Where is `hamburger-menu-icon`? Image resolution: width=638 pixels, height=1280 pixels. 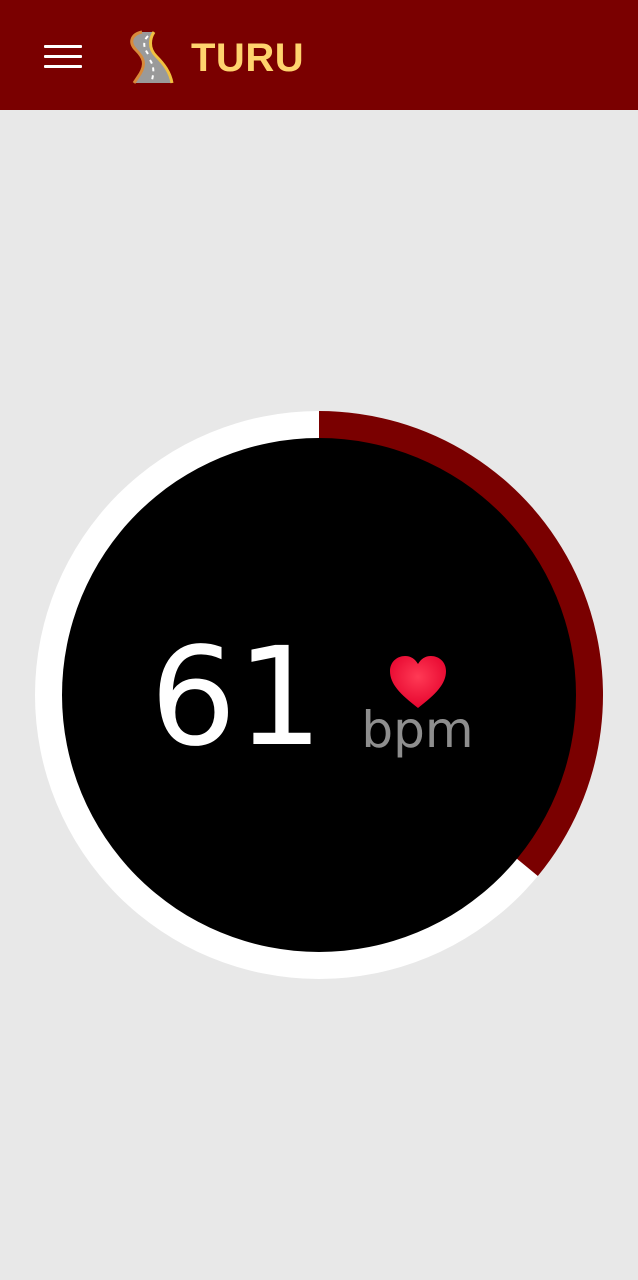 hamburger-menu-icon is located at coordinates (62, 58).